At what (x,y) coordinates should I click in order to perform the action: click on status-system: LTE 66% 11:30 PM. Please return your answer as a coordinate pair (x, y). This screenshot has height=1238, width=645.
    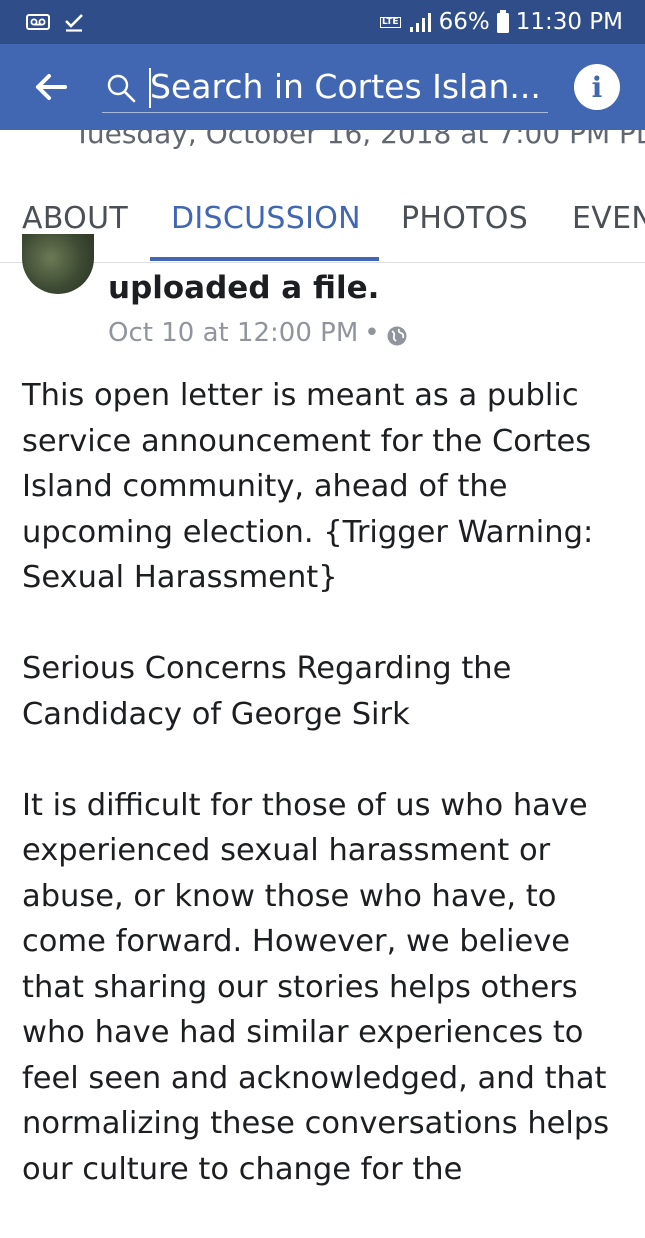
    Looking at the image, I should click on (501, 22).